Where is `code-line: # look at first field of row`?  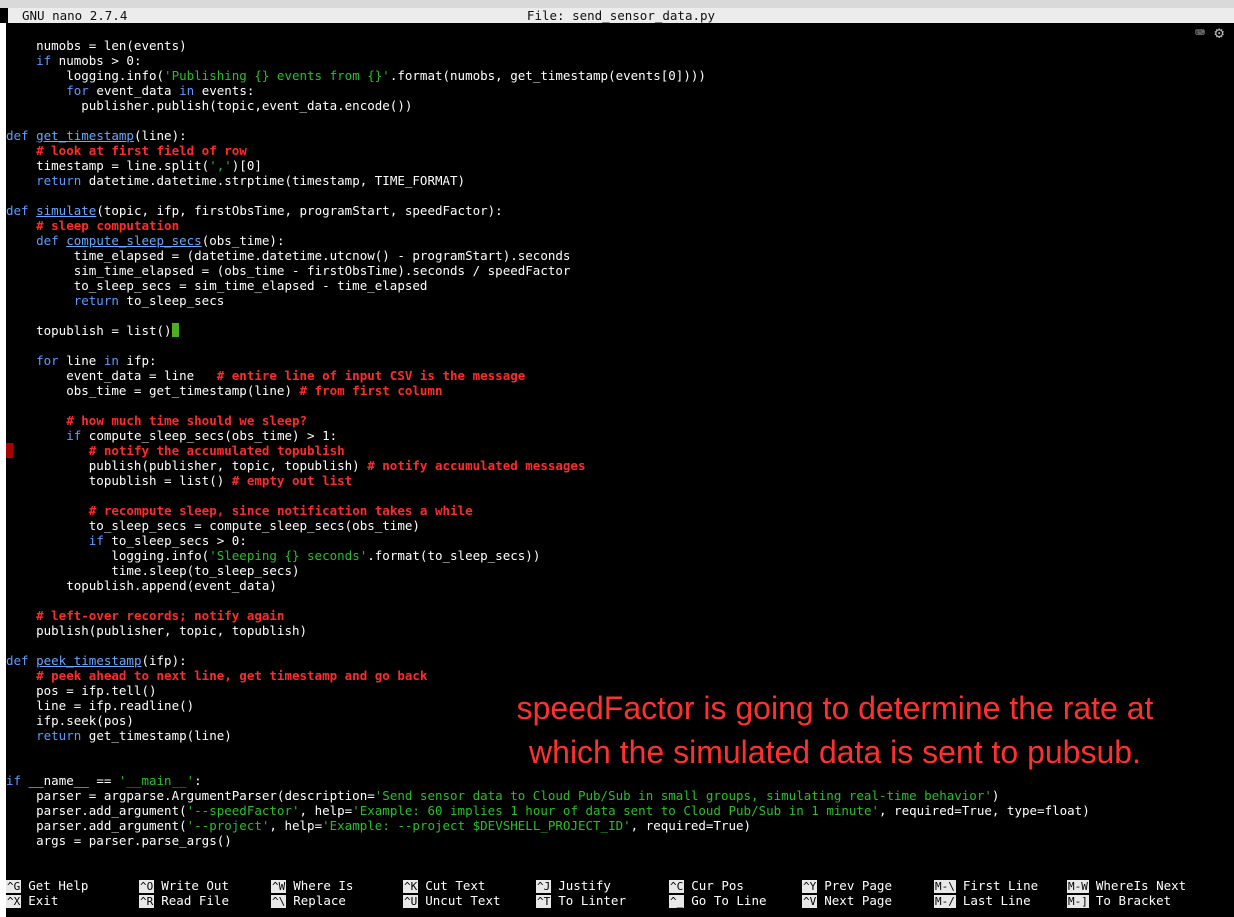
code-line: # look at first field of row is located at coordinates (620, 150).